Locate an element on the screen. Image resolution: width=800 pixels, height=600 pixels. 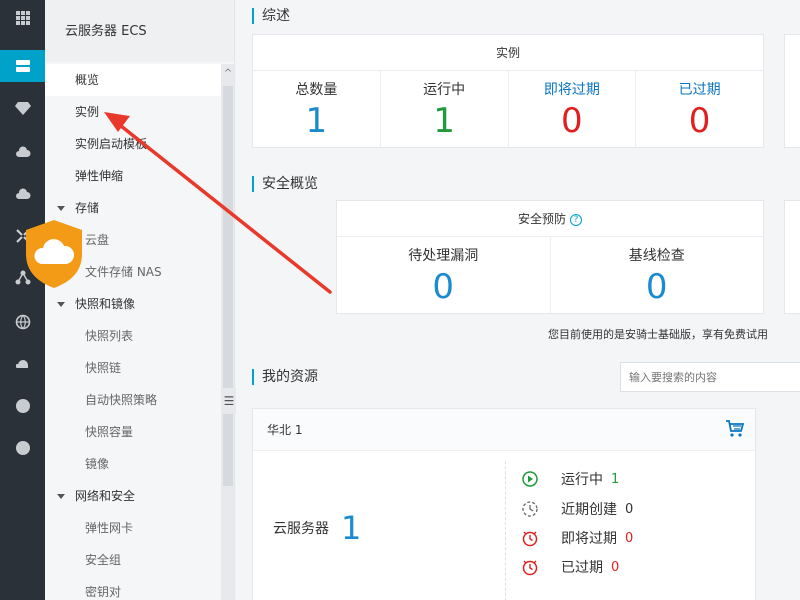
instance-expired: 已过期 0 is located at coordinates (699, 109).